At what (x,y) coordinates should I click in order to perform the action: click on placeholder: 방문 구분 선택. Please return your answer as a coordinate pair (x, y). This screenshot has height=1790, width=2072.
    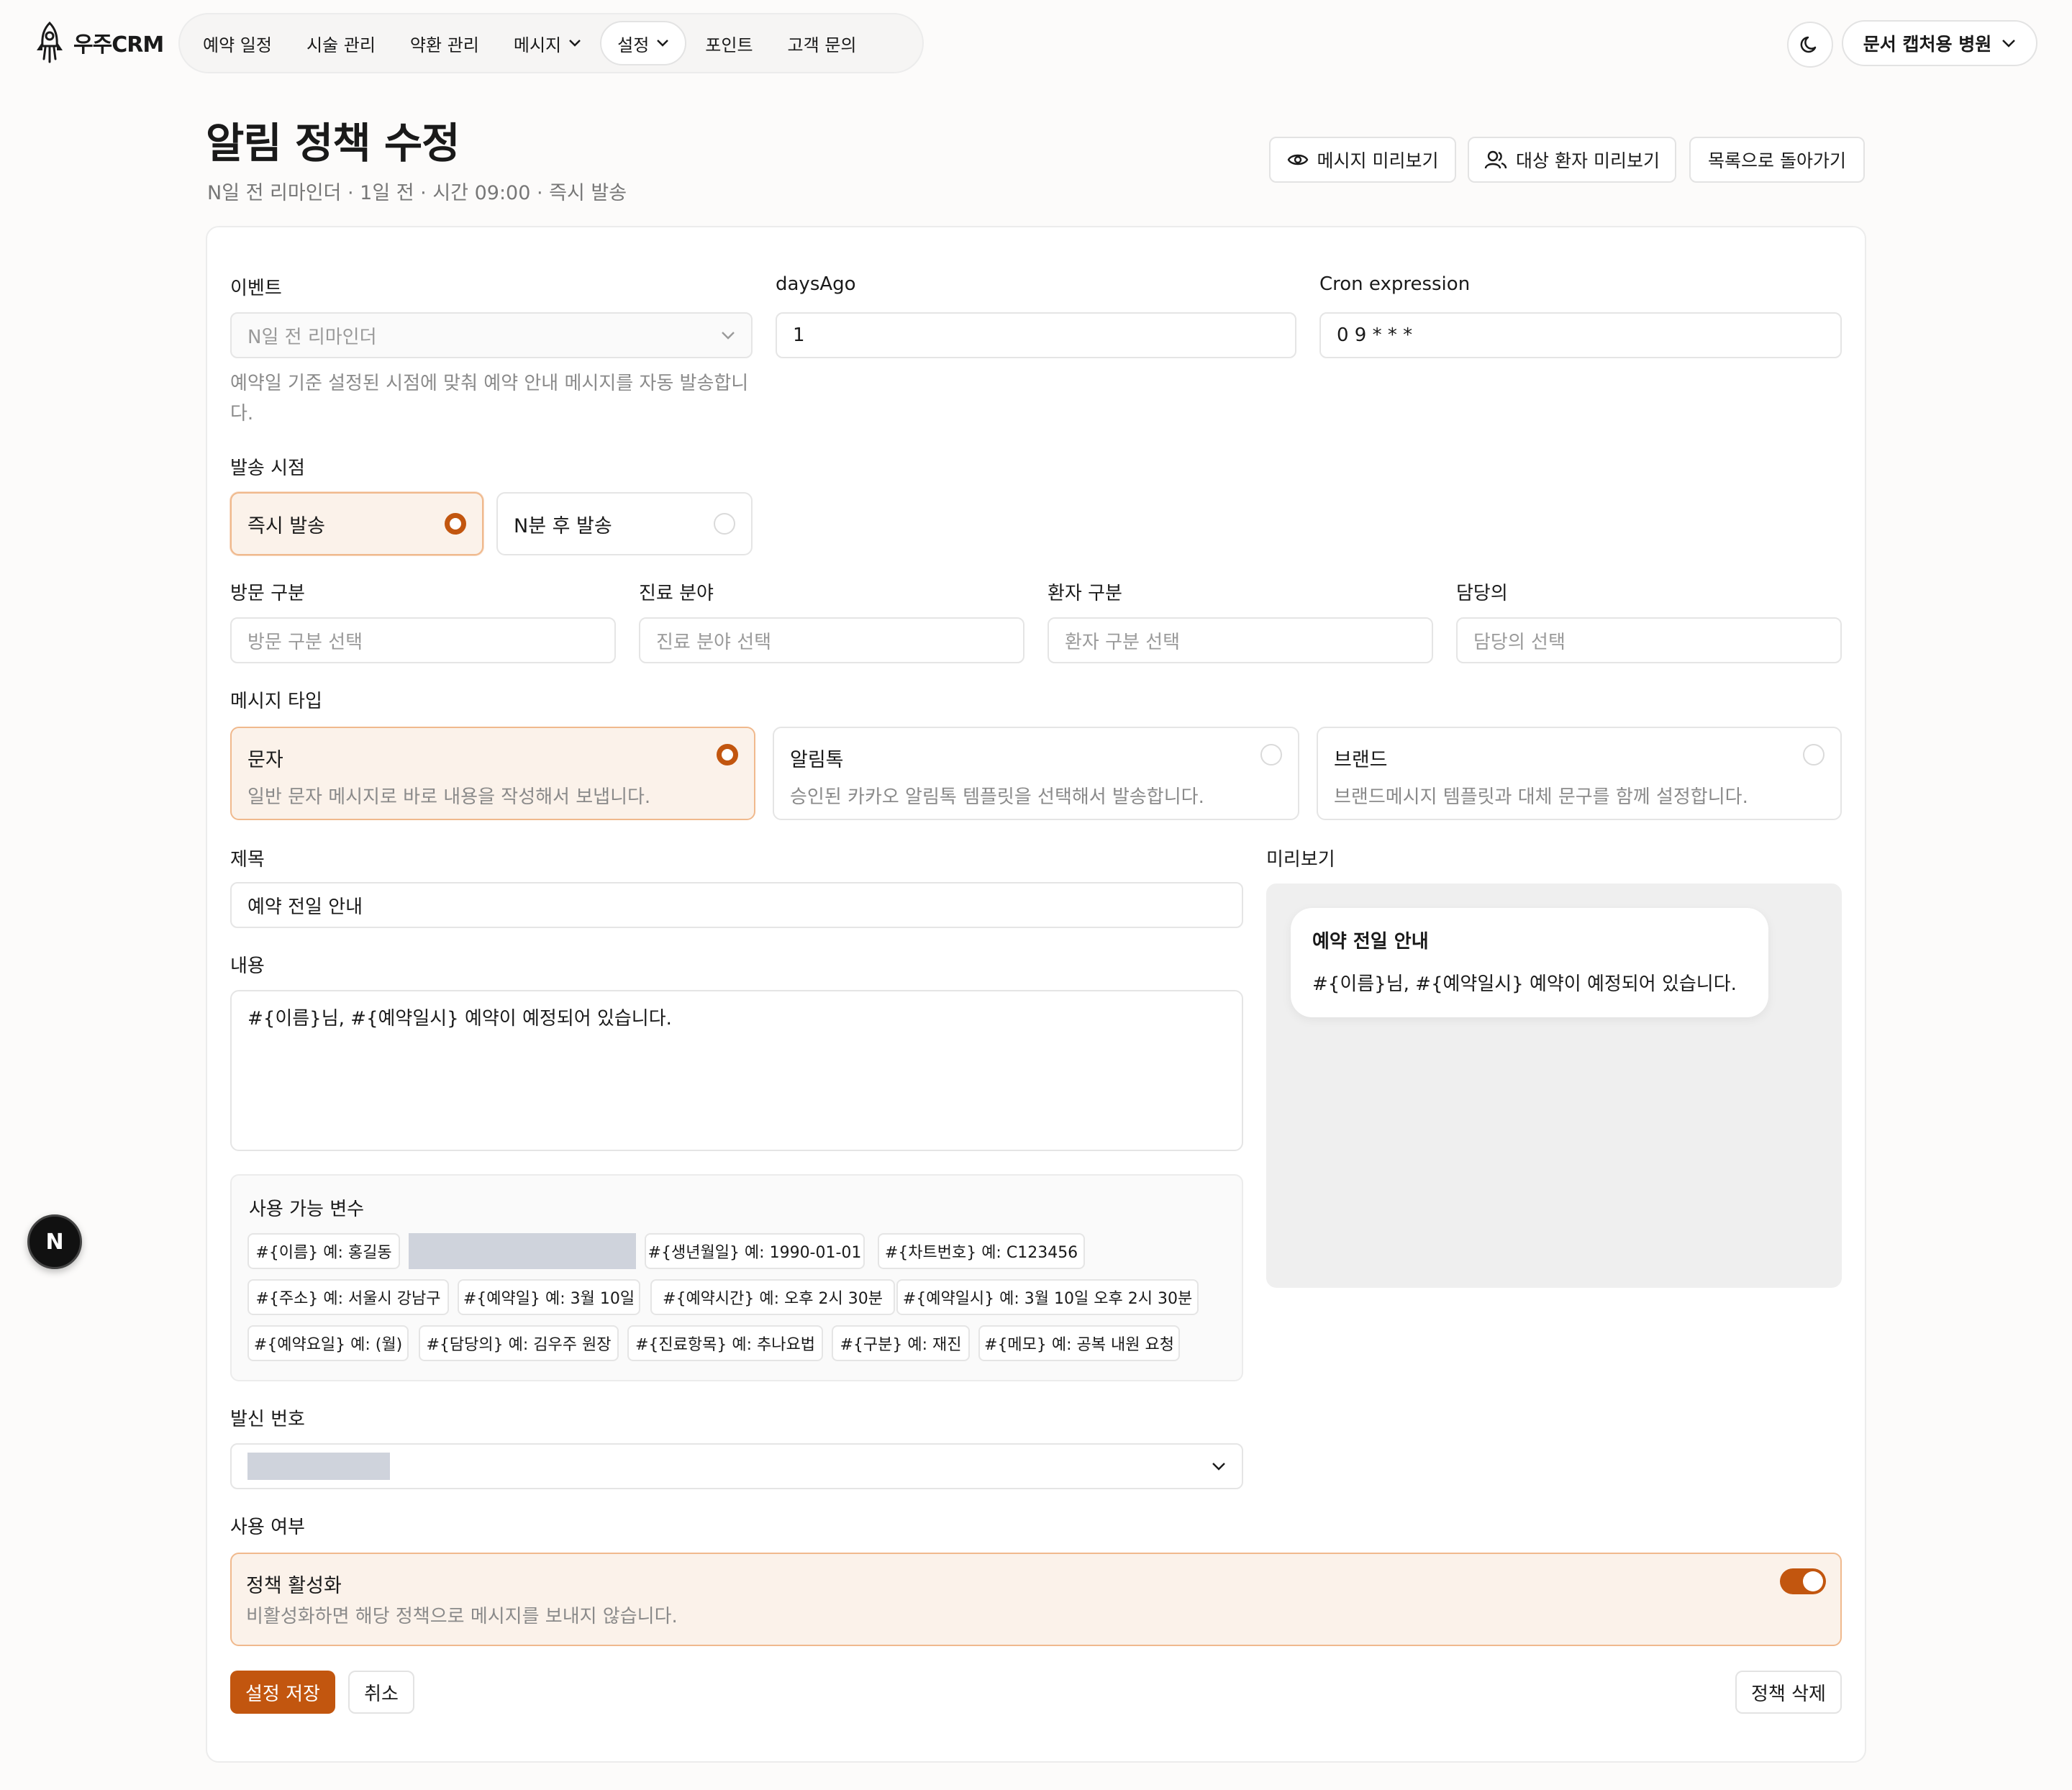
    Looking at the image, I should click on (305, 642).